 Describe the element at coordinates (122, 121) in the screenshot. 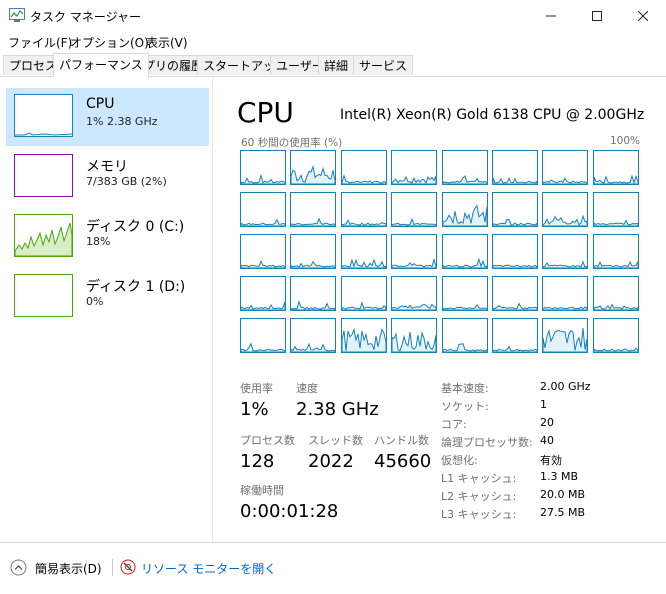

I see `resource-detail: 1% 2.38 GHz` at that location.